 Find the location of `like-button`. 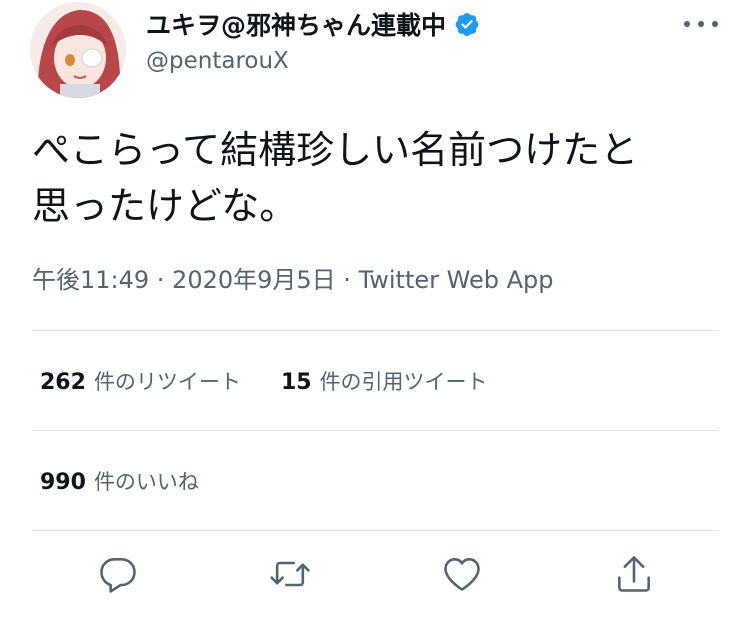

like-button is located at coordinates (462, 574).